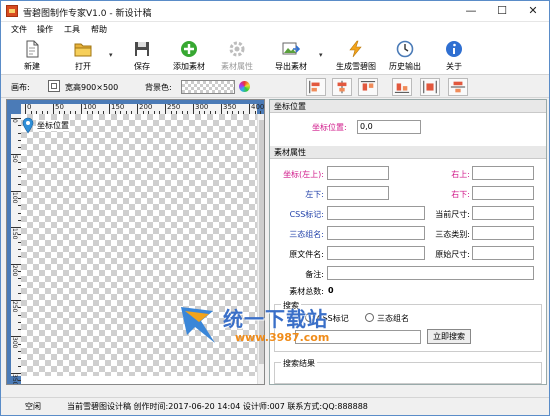 The image size is (550, 416). Describe the element at coordinates (92, 87) in the screenshot. I see `canvas-size-value: 宽高900×500` at that location.